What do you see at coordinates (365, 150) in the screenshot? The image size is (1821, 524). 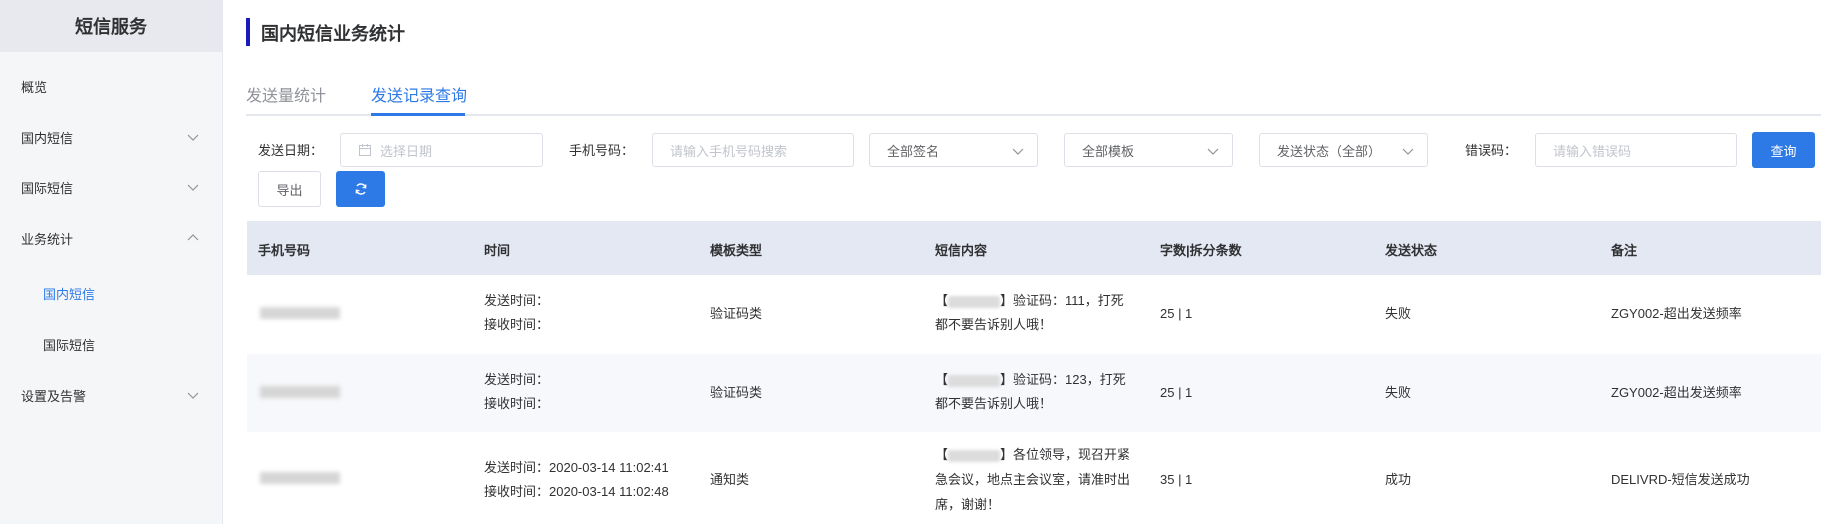 I see `calendar-icon` at bounding box center [365, 150].